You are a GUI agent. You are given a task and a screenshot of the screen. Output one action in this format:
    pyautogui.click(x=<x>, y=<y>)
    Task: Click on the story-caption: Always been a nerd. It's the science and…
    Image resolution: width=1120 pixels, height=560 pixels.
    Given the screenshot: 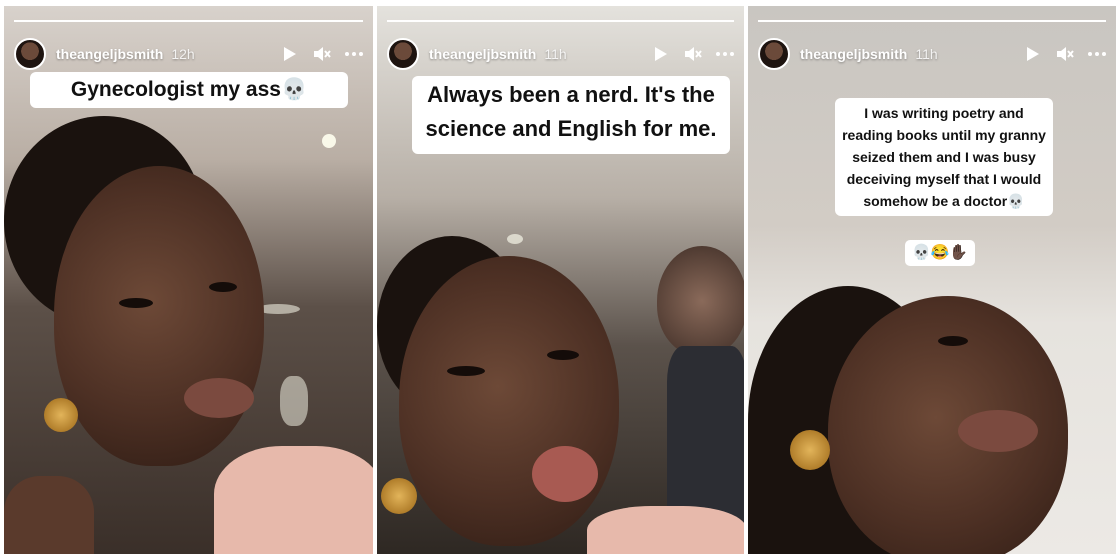 What is the action you would take?
    pyautogui.click(x=571, y=115)
    